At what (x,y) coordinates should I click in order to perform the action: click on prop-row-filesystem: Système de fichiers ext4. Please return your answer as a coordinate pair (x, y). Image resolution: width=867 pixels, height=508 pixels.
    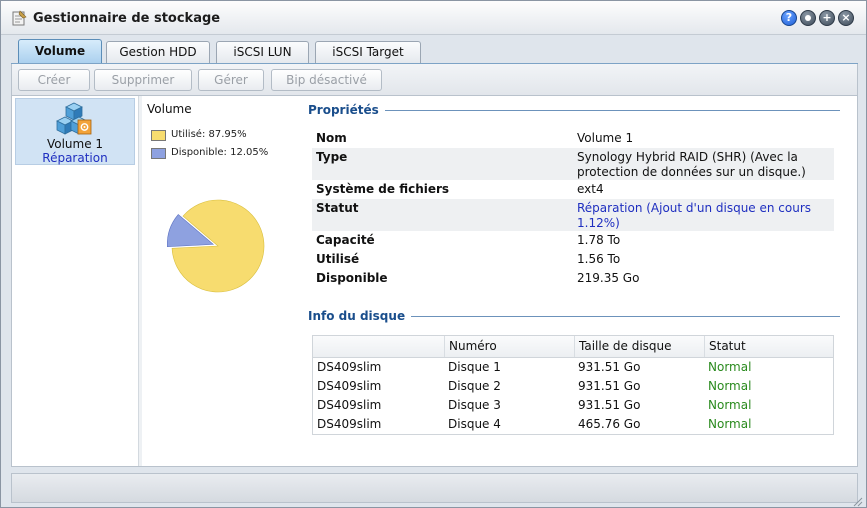
    Looking at the image, I should click on (573, 189).